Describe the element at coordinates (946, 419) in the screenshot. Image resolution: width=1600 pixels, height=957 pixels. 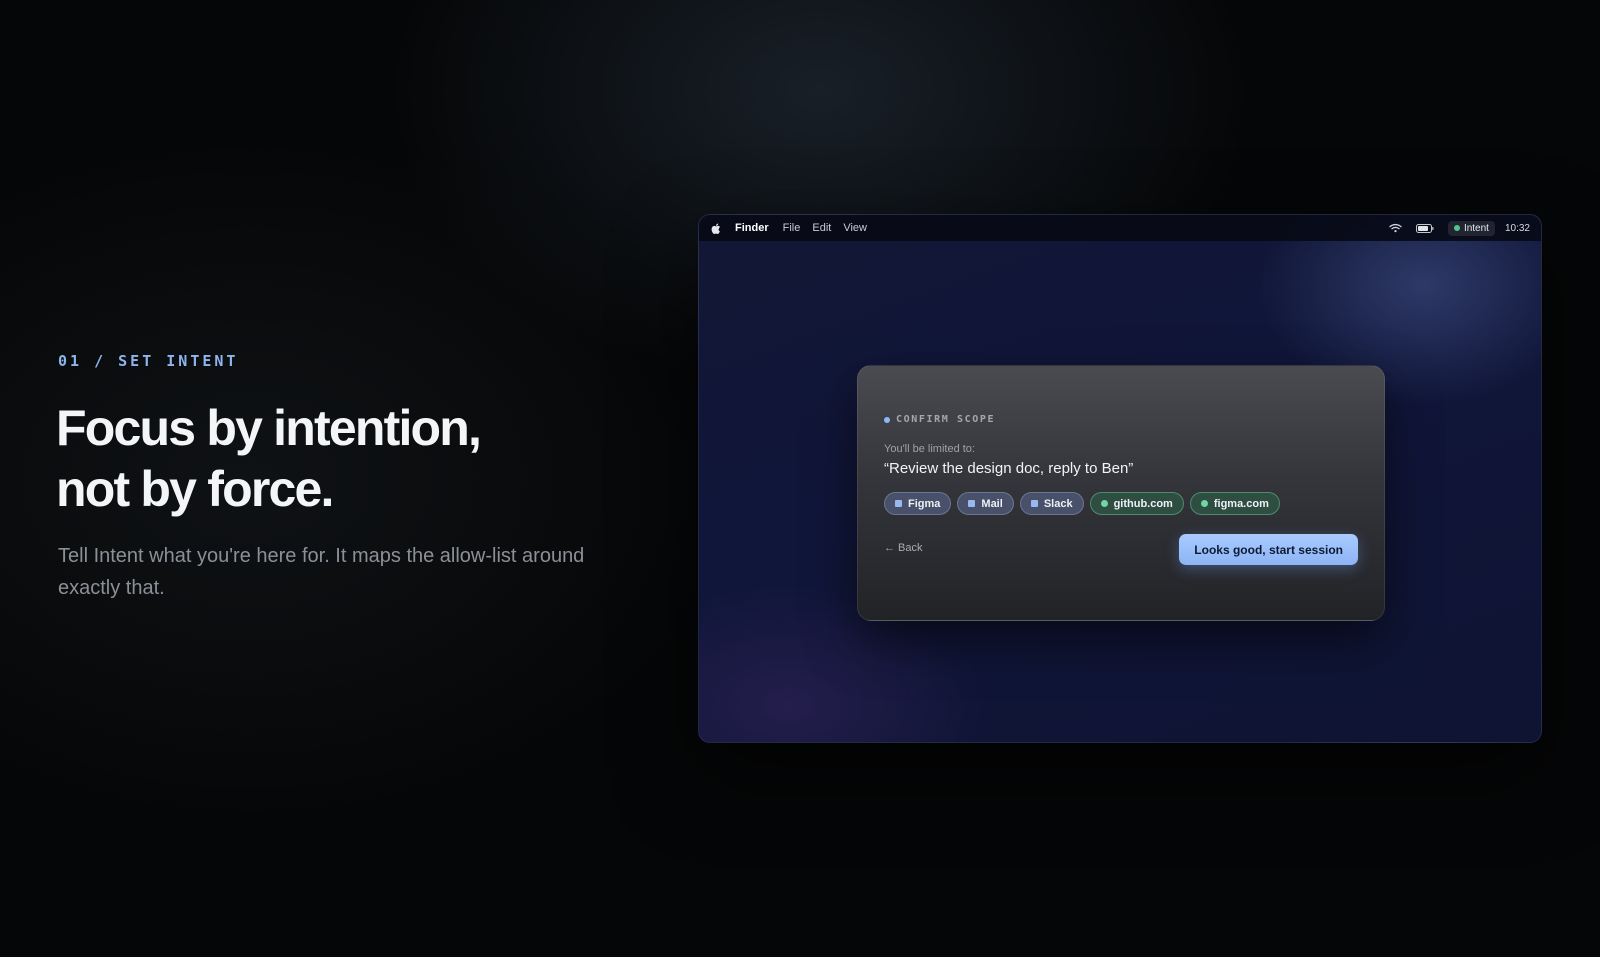
I see `dialog-label-text: CONFIRM SCOPE` at that location.